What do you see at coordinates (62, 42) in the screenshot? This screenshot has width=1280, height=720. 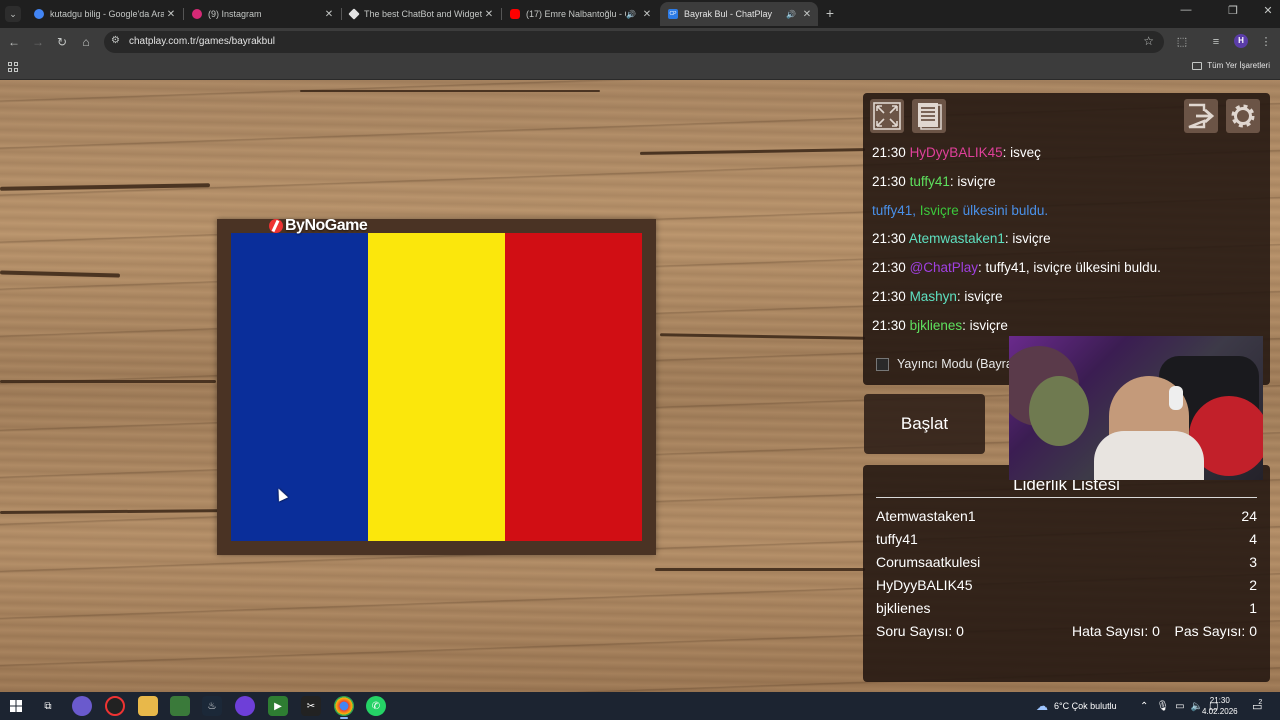 I see `reload-icon: ↻` at bounding box center [62, 42].